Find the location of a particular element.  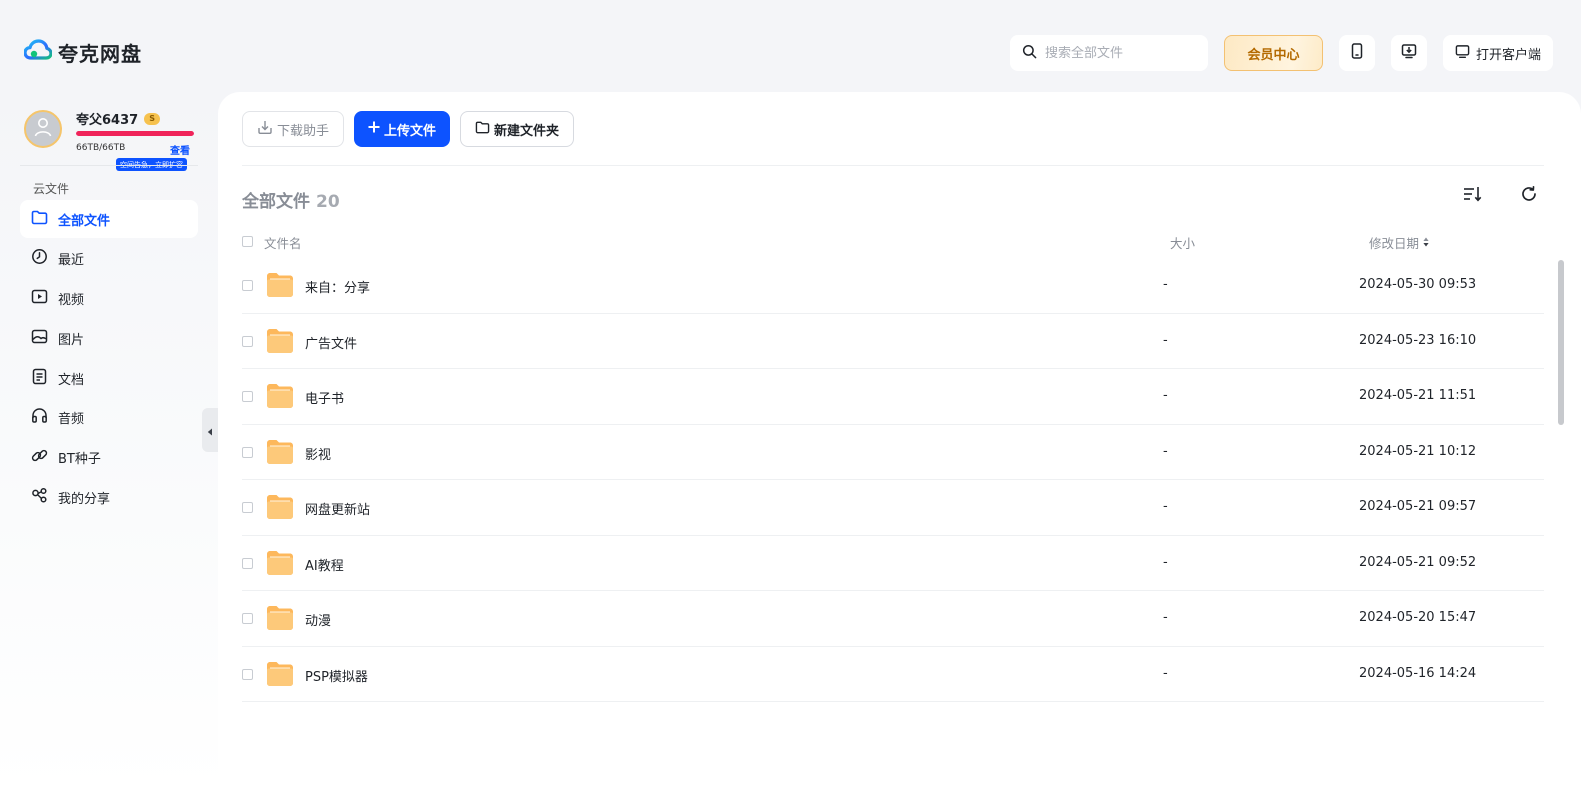

upload-file-button: 上传文件 is located at coordinates (402, 129).